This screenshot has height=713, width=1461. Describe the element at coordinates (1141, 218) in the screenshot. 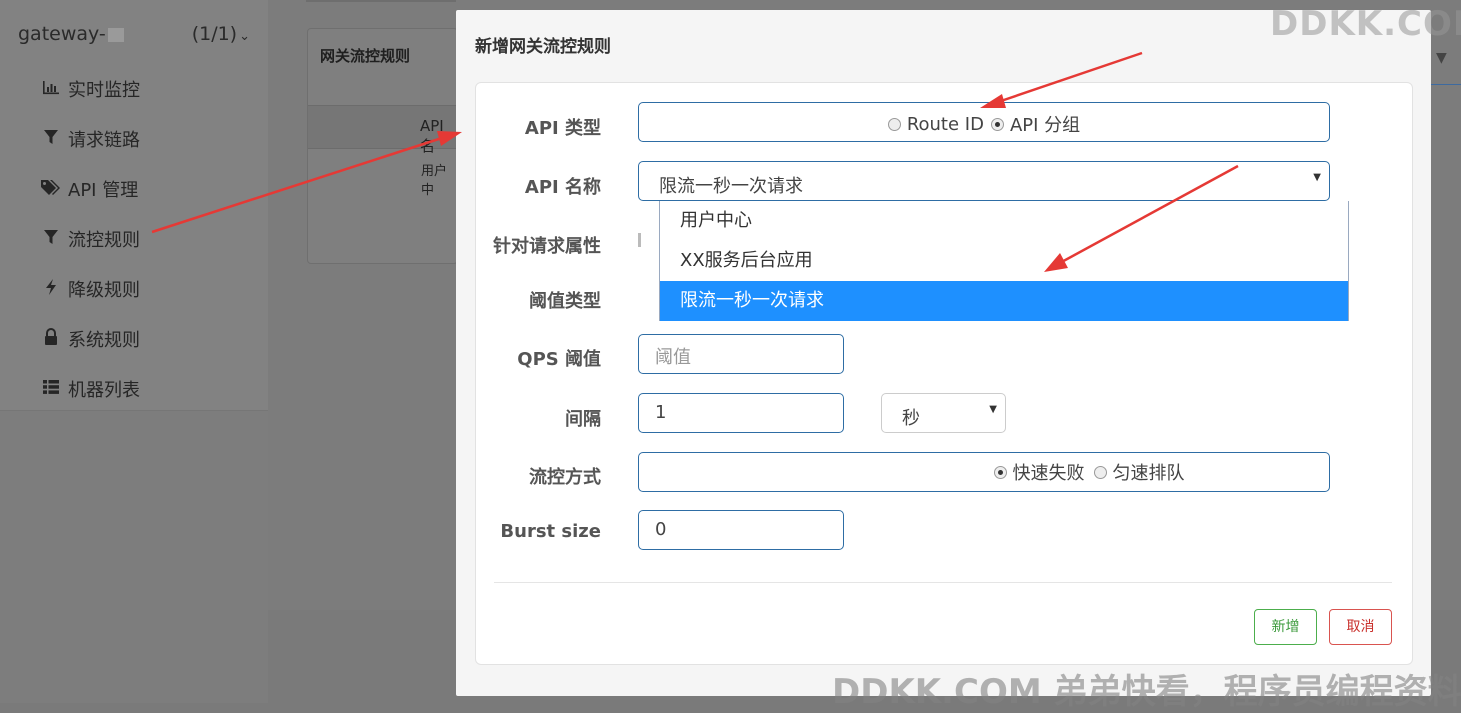

I see `arrow-to-api-name-option` at that location.